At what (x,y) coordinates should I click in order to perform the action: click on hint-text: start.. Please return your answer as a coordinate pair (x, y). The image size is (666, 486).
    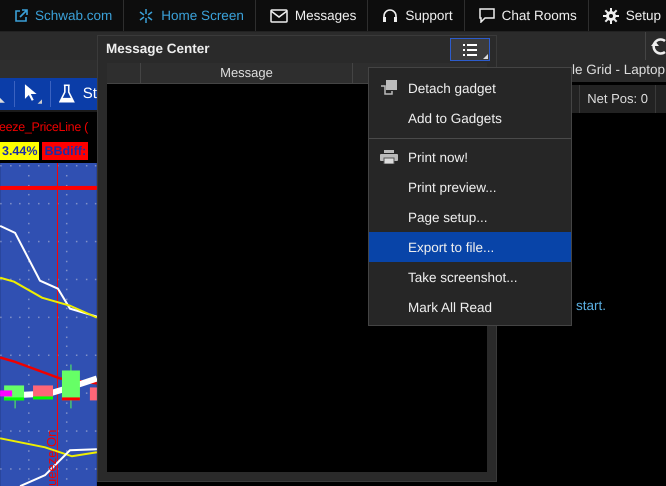
    Looking at the image, I should click on (591, 305).